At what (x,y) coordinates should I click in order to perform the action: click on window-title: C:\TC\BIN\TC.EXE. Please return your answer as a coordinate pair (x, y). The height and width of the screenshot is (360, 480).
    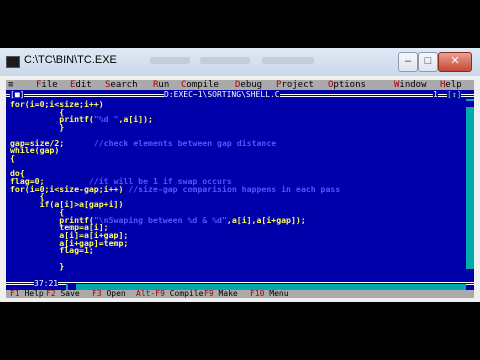
    Looking at the image, I should click on (70, 60).